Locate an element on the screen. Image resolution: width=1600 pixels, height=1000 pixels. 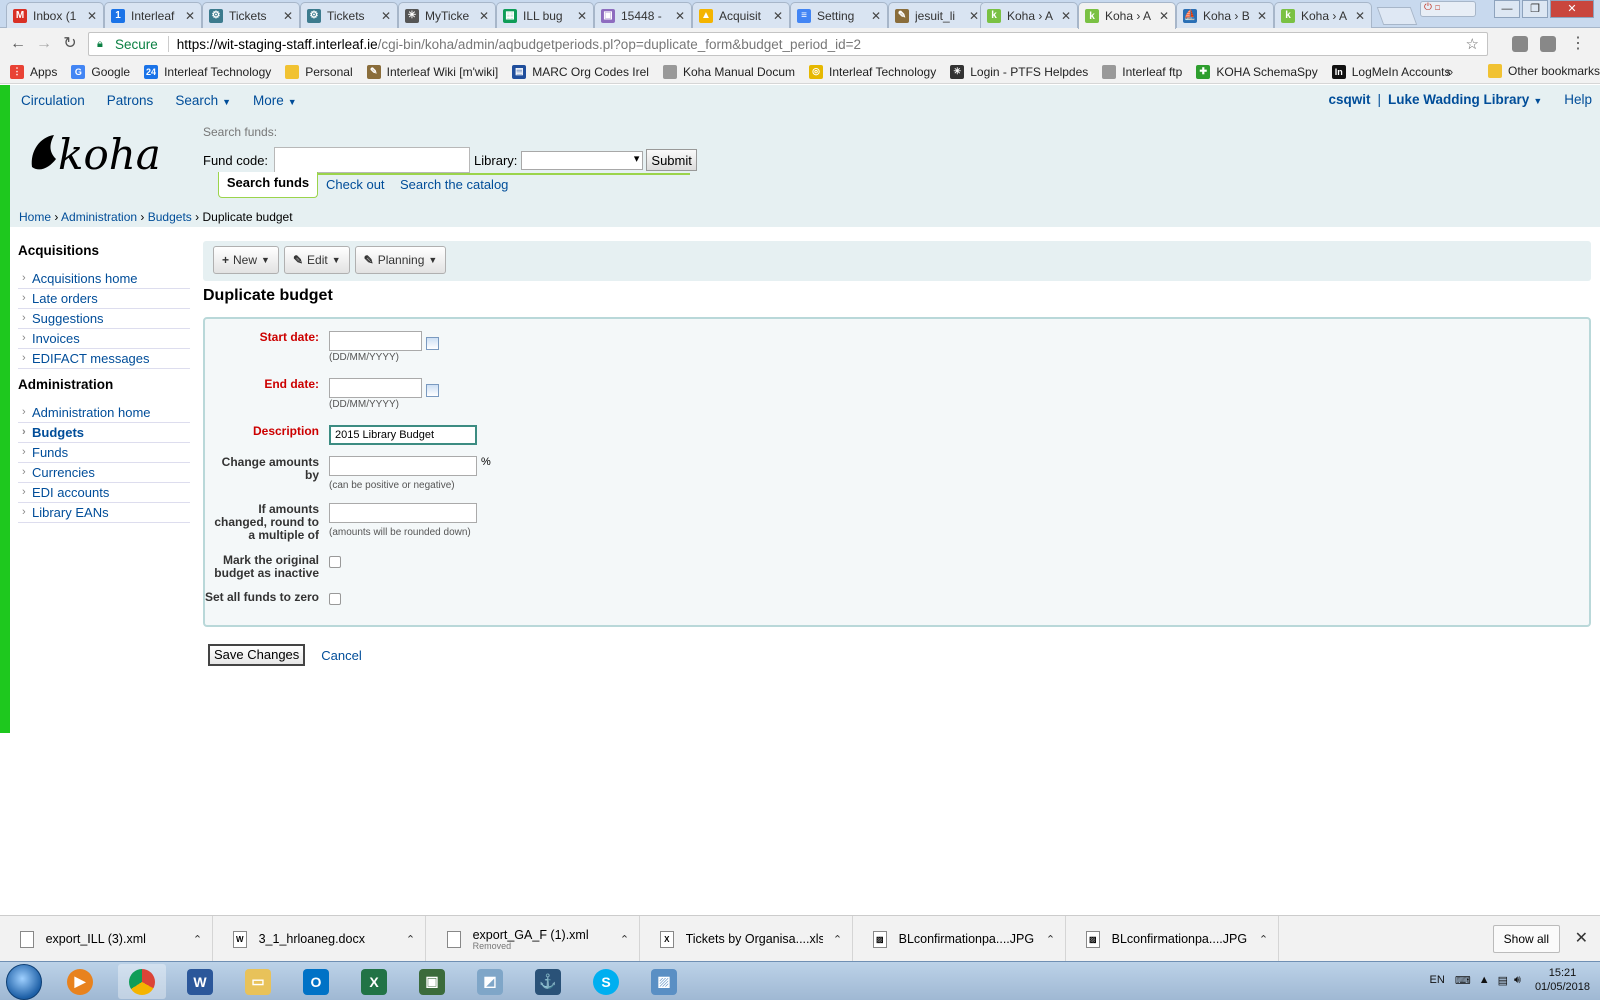
forward-icon: → is located at coordinates (44, 44).